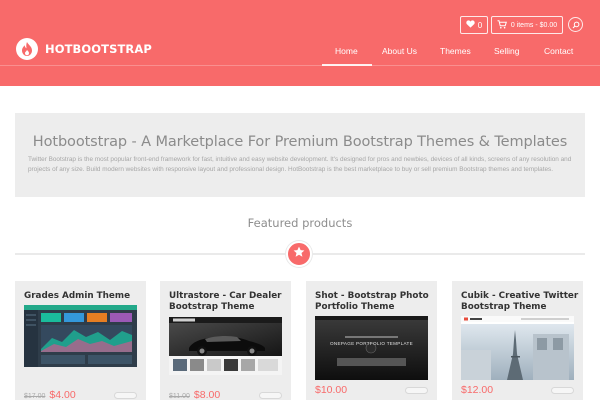 The image size is (600, 400). I want to click on wishlist-count: 0, so click(480, 25).